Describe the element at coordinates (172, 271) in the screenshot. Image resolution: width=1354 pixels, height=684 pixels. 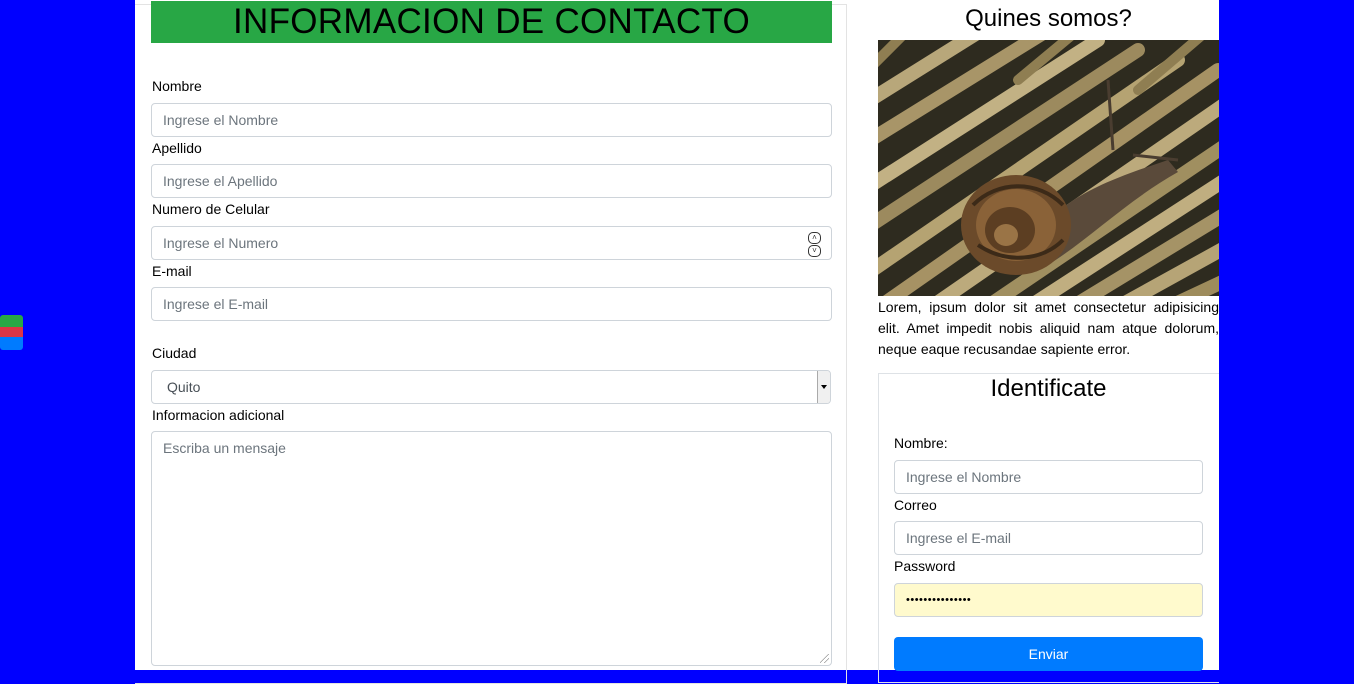
I see `email-label: E-mail` at that location.